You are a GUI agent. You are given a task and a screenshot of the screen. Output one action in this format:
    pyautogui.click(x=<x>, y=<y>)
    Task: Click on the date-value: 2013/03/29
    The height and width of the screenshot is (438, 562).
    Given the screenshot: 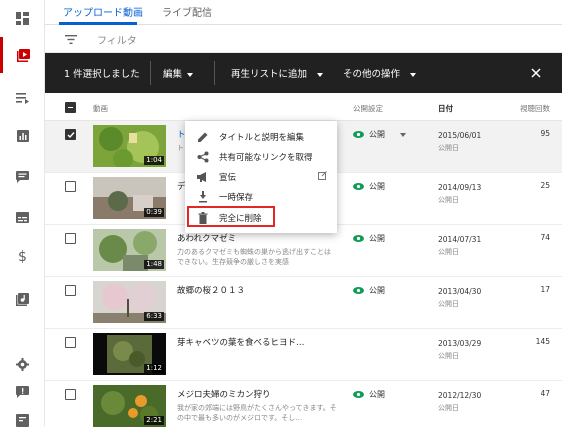 What is the action you would take?
    pyautogui.click(x=460, y=343)
    